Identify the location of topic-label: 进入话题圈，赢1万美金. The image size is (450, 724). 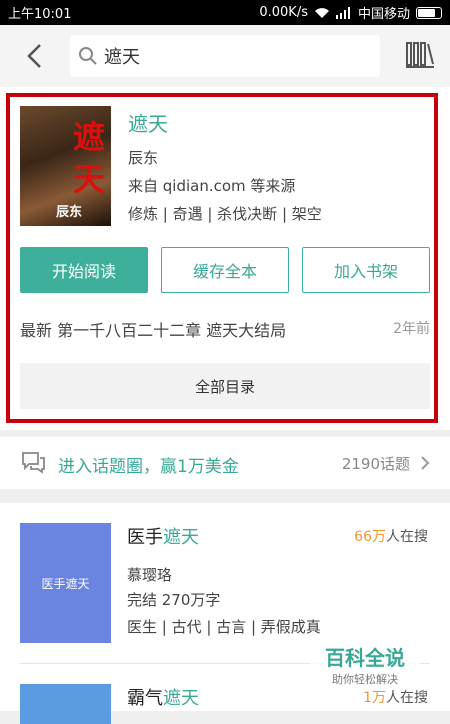
(148, 467).